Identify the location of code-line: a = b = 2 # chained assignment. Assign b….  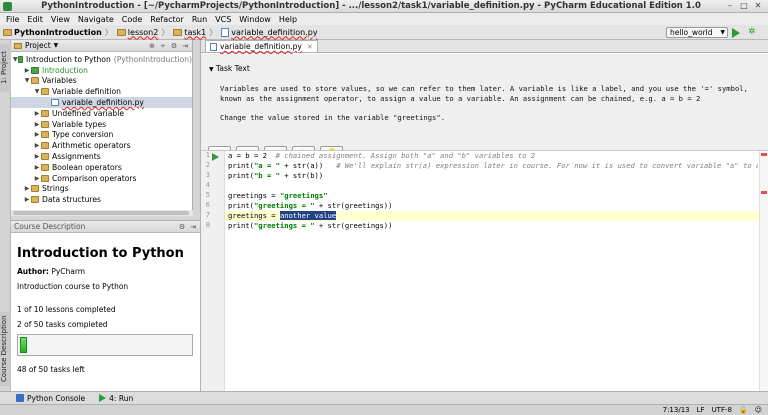
(382, 155).